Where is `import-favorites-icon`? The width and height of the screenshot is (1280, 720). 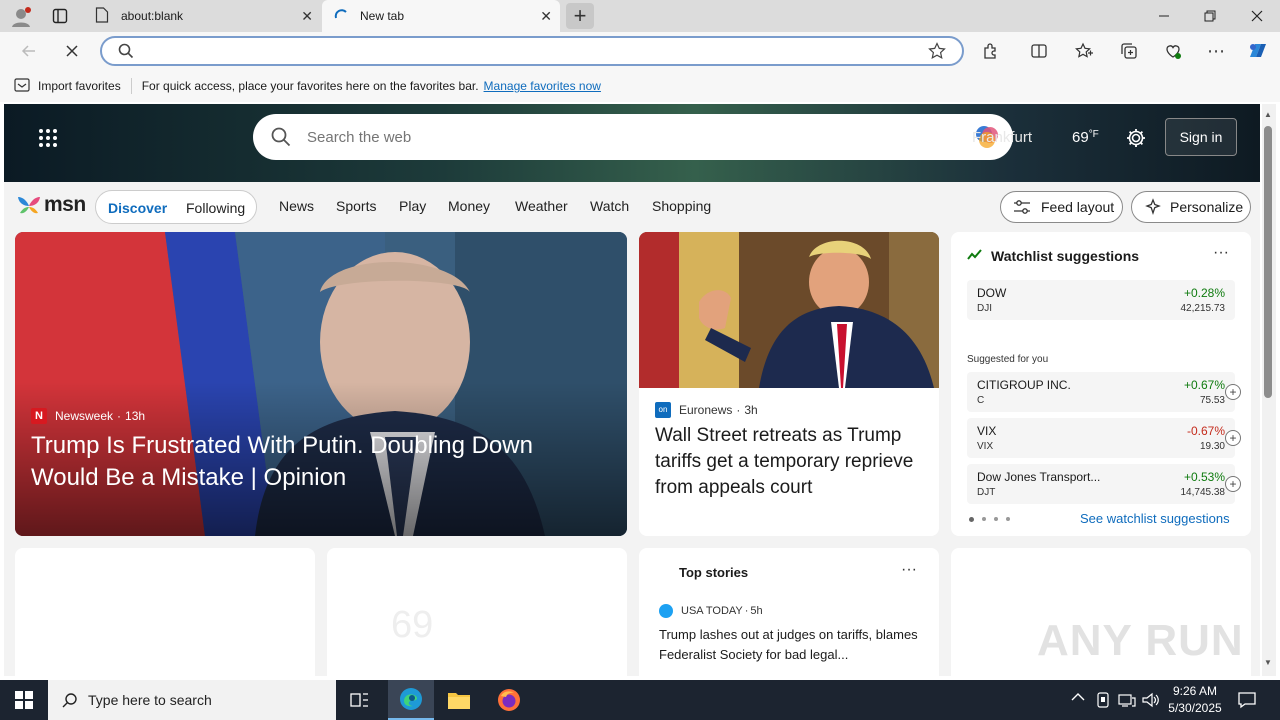 import-favorites-icon is located at coordinates (22, 86).